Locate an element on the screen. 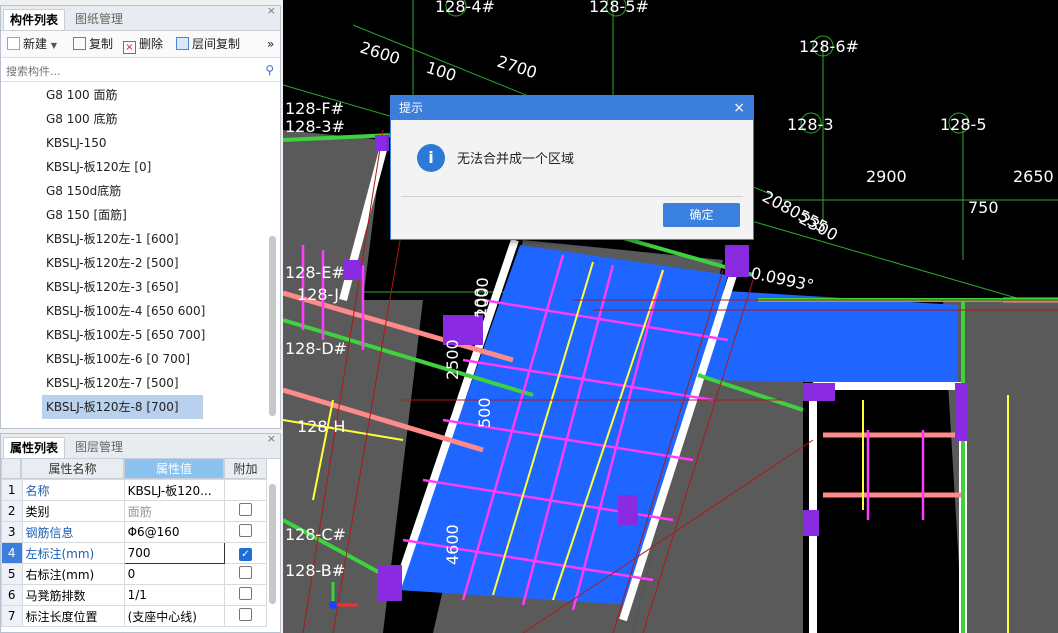 This screenshot has width=1058, height=633. table-row: 5 右标注(mm) 0 is located at coordinates (134, 574).